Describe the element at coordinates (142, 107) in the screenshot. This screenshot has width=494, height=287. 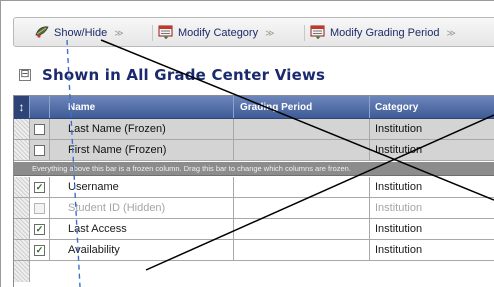
I see `column-header-name: Name` at that location.